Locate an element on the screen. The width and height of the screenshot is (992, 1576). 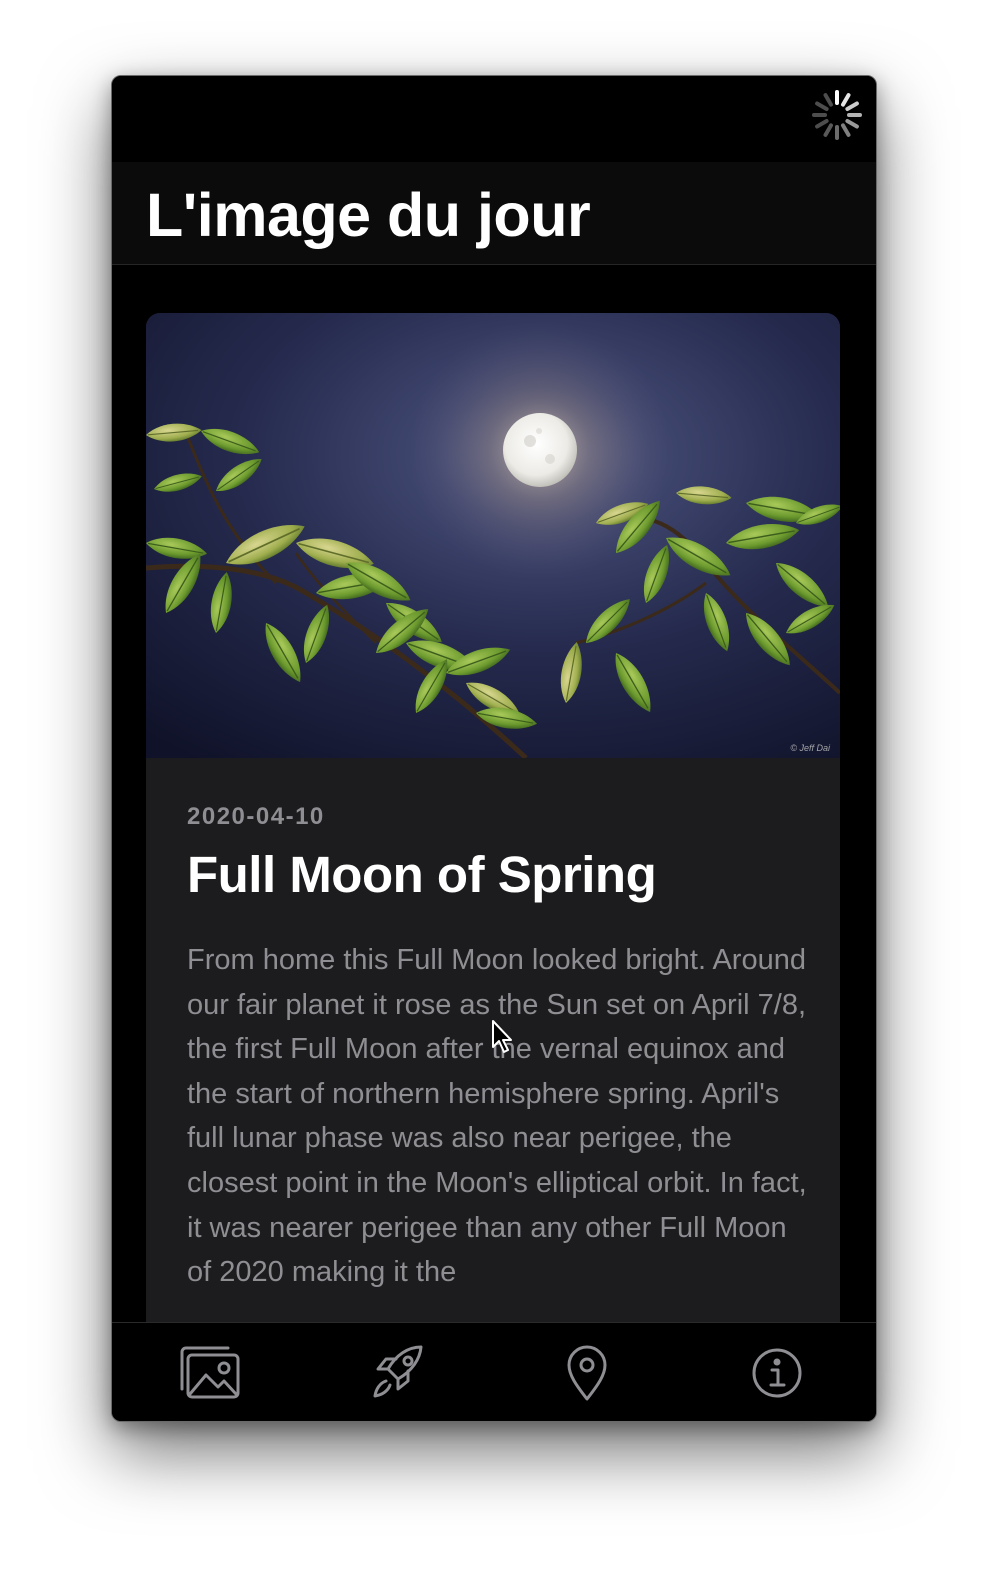
photo-gallery-icon is located at coordinates (210, 1372).